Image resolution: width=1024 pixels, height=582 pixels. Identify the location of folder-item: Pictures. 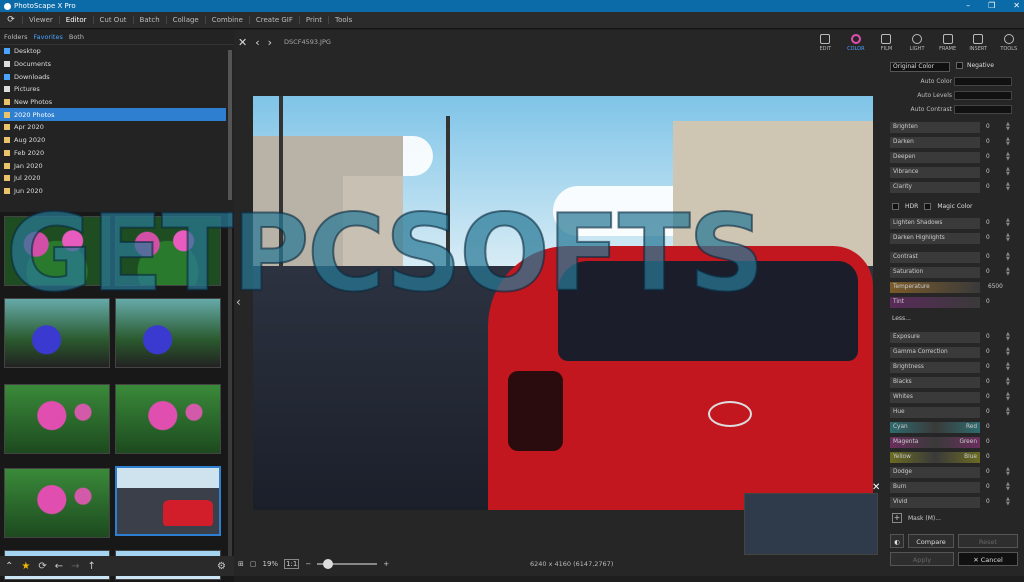
(117, 89).